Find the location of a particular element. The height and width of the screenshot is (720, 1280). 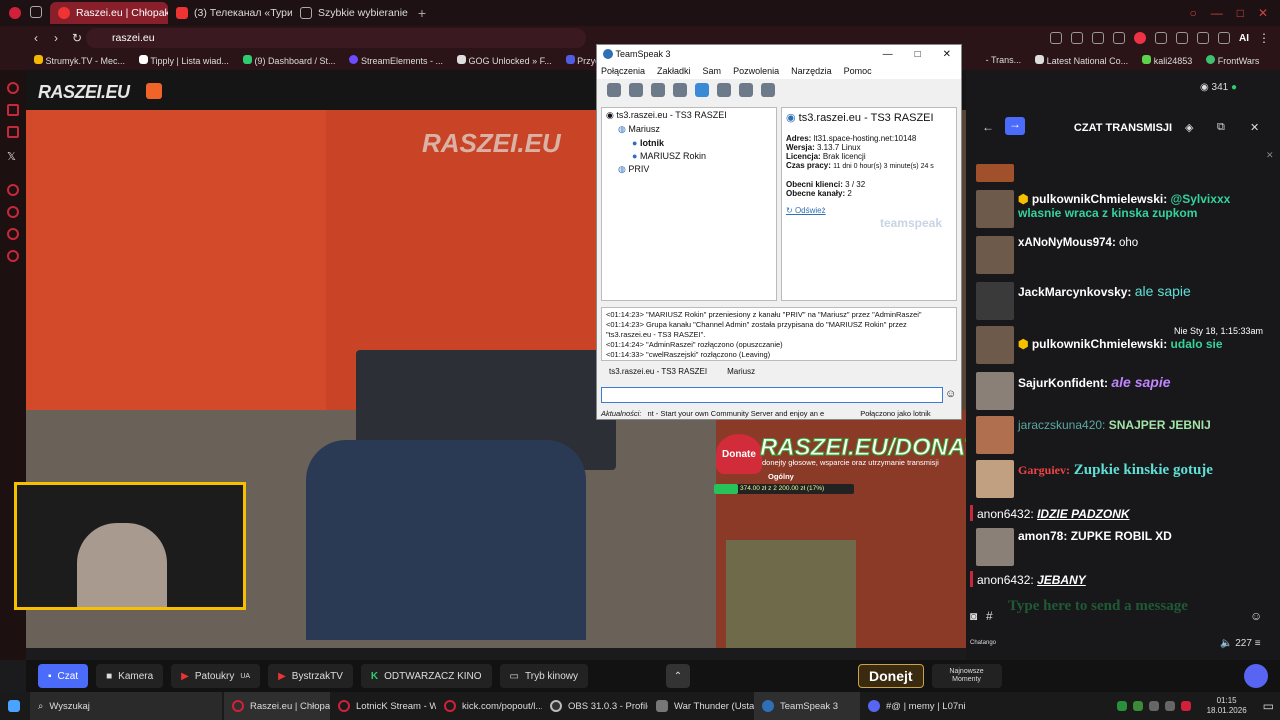

connect-icon is located at coordinates (614, 90).